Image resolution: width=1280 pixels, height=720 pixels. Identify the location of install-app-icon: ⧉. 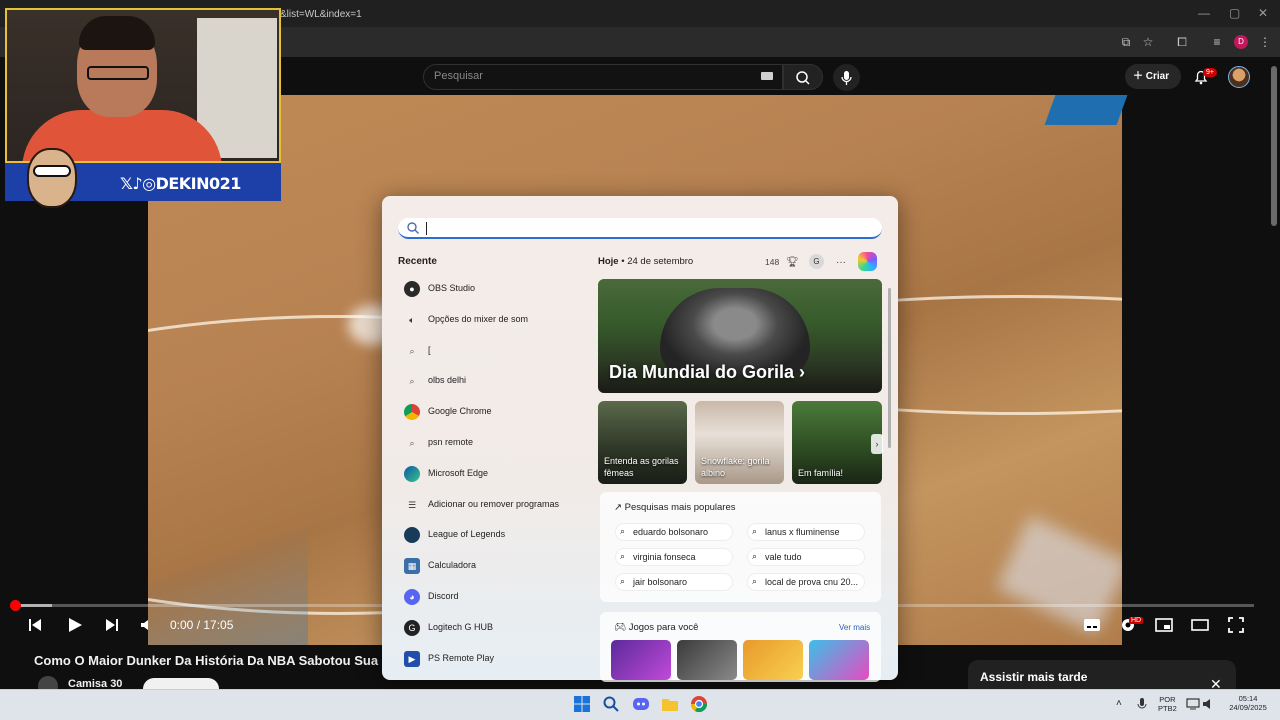
(1126, 42).